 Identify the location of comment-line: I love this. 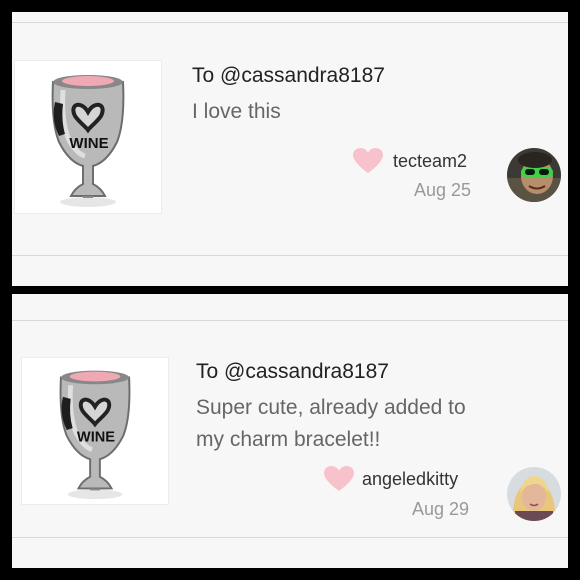
(236, 111).